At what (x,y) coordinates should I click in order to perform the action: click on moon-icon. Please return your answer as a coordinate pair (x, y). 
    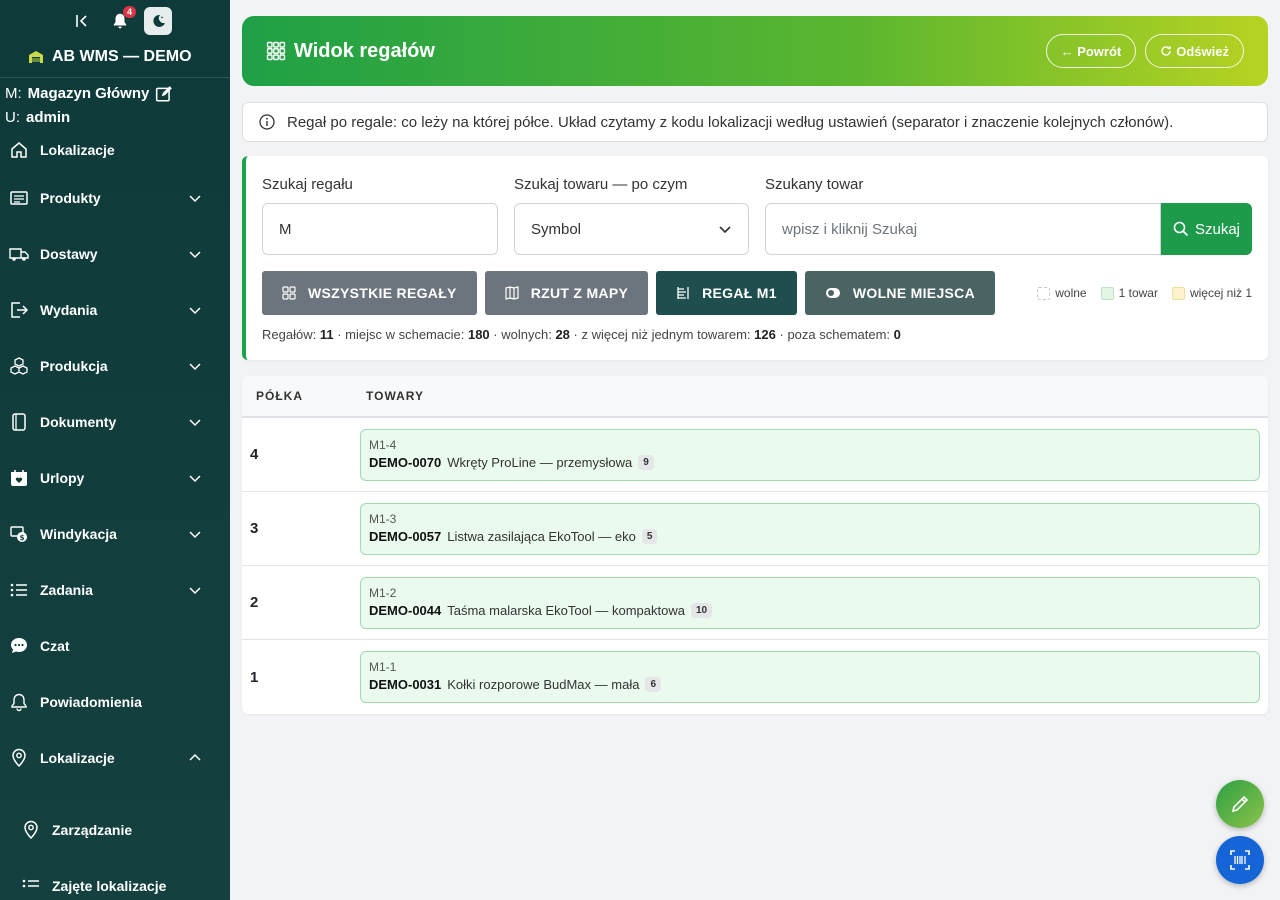
    Looking at the image, I should click on (159, 20).